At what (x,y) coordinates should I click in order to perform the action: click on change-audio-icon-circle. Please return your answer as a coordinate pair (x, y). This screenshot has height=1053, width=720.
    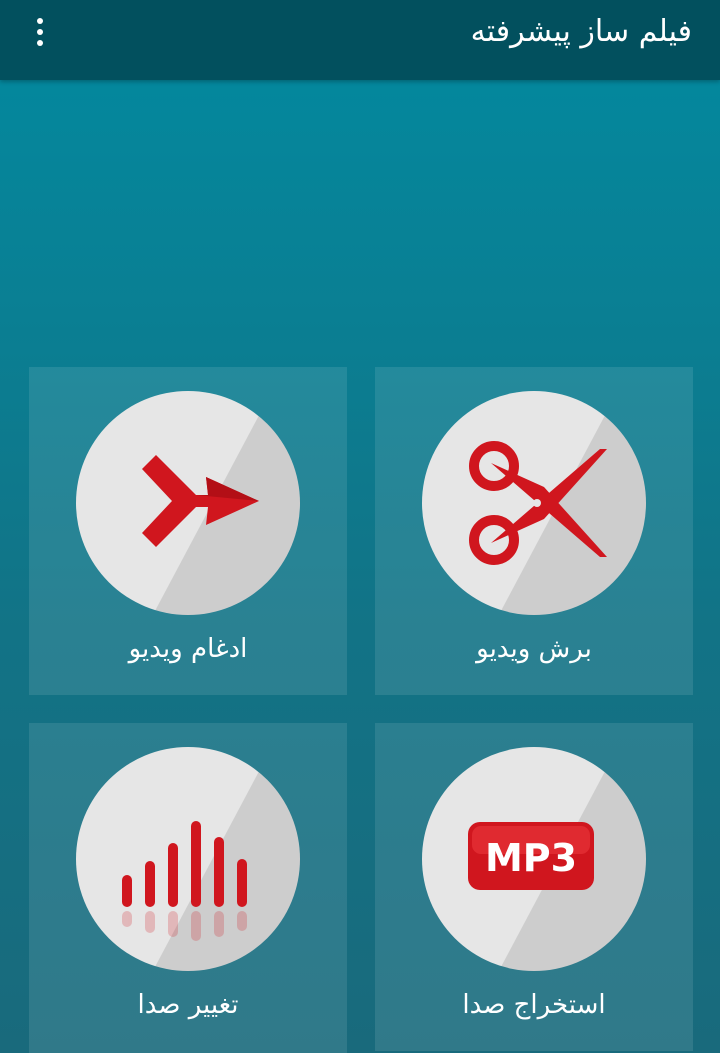
    Looking at the image, I should click on (188, 859).